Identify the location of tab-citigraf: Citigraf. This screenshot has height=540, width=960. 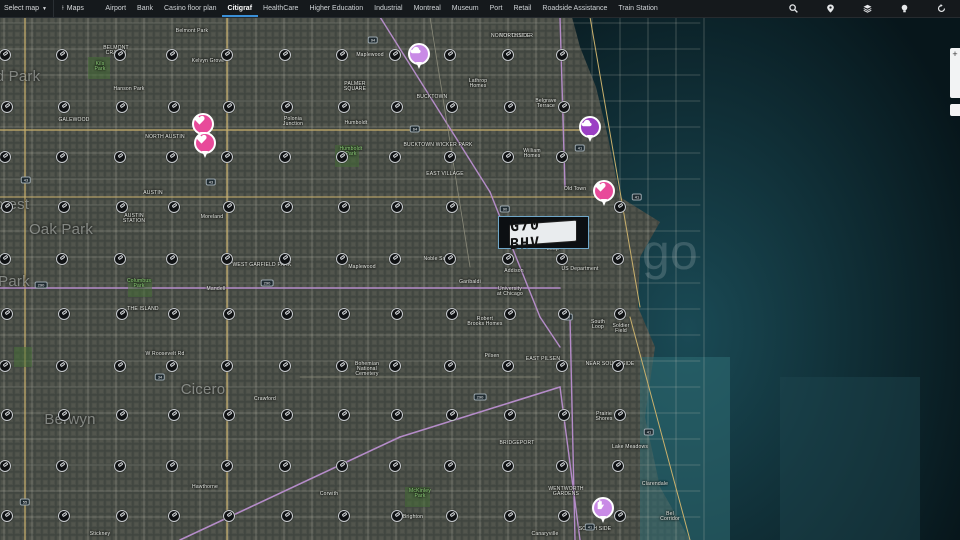
(240, 8).